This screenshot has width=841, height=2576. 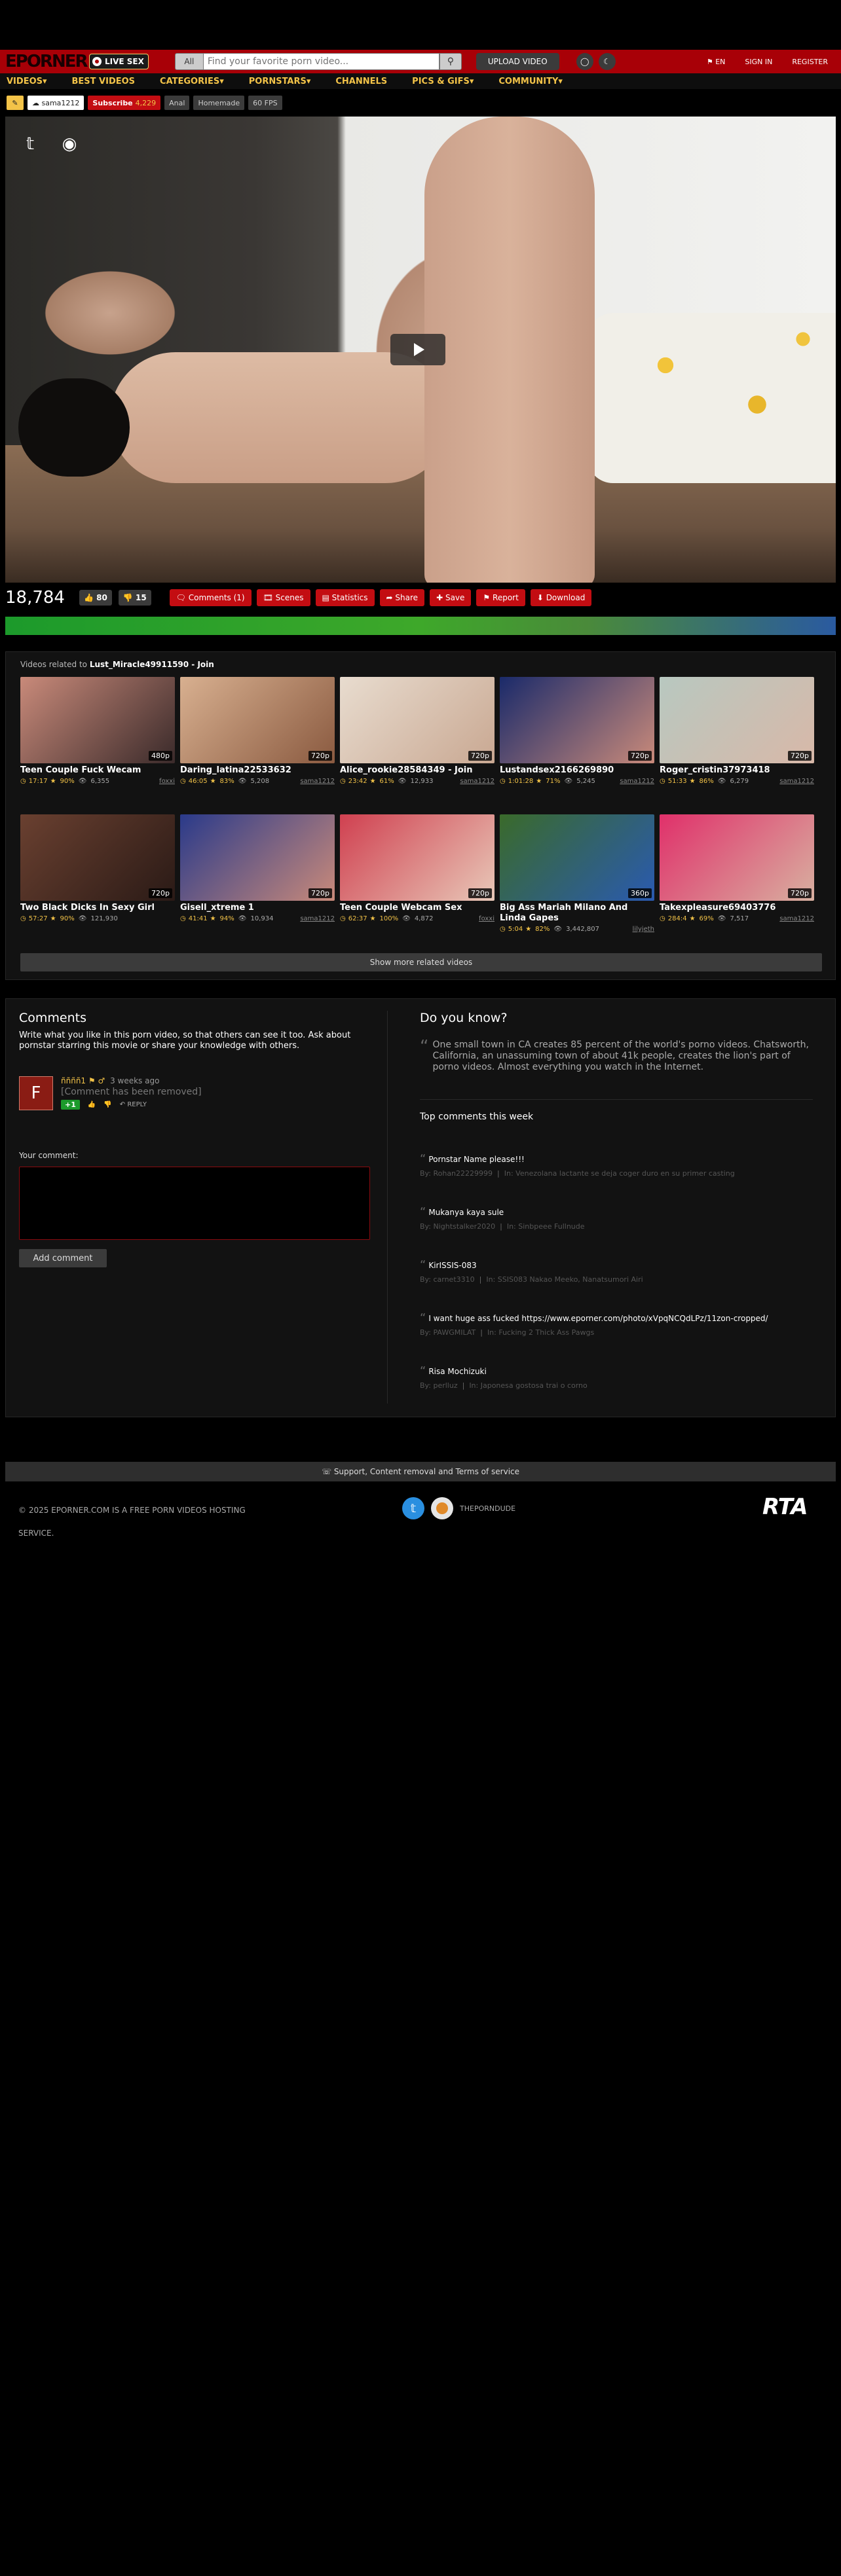 I want to click on search-input, so click(x=321, y=61).